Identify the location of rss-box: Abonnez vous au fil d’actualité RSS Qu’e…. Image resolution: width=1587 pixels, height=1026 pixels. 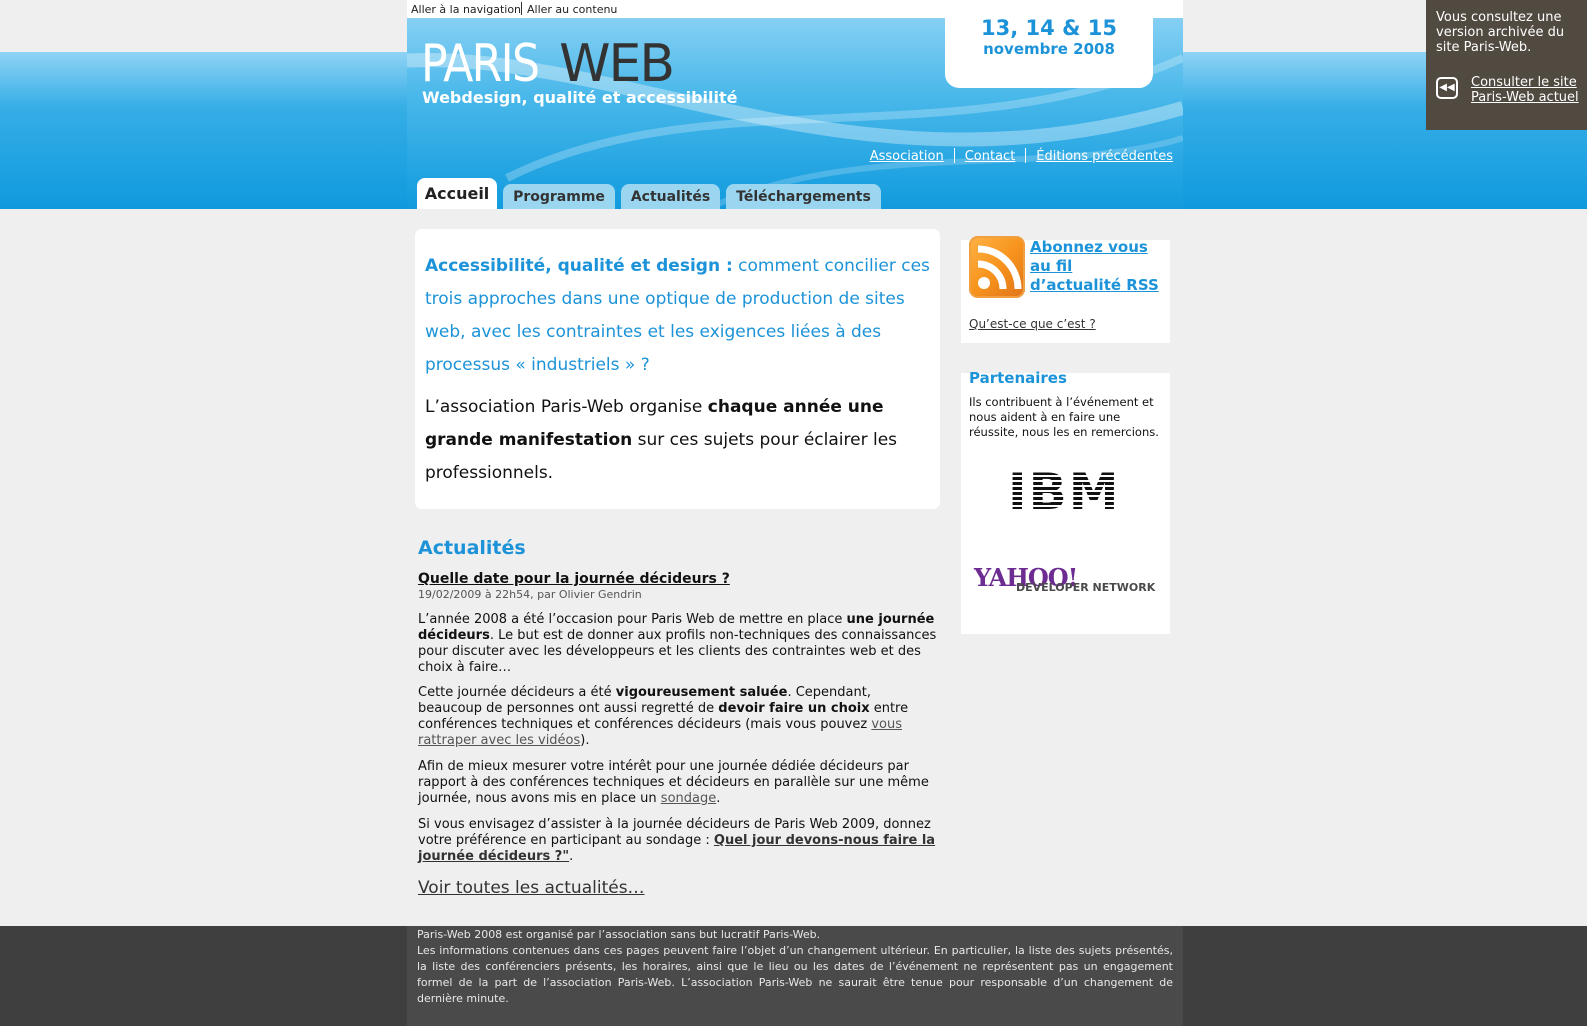
(1065, 289).